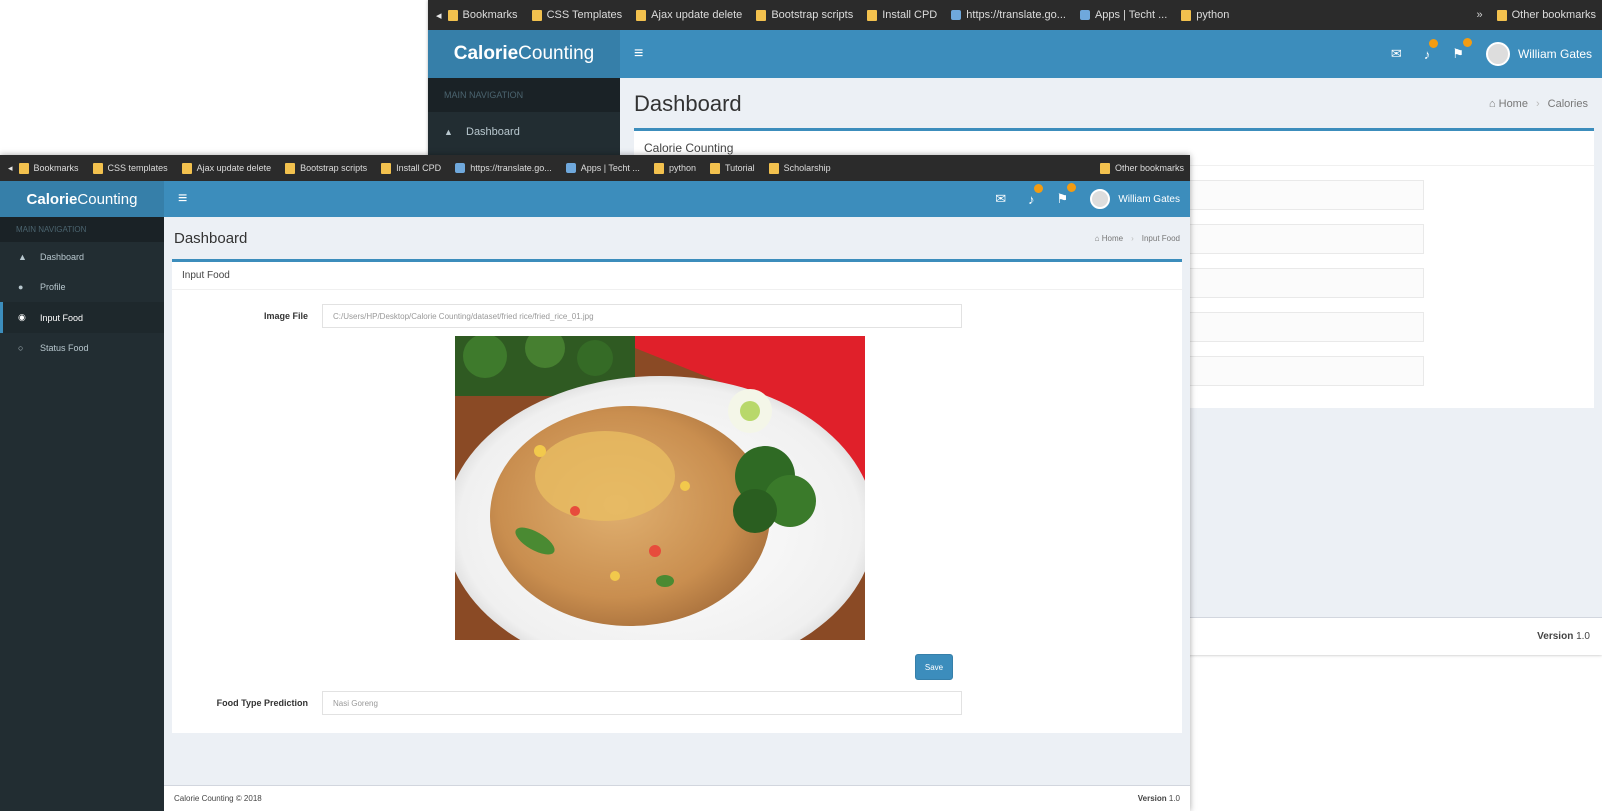  I want to click on bookmark-item: Tutorial, so click(732, 168).